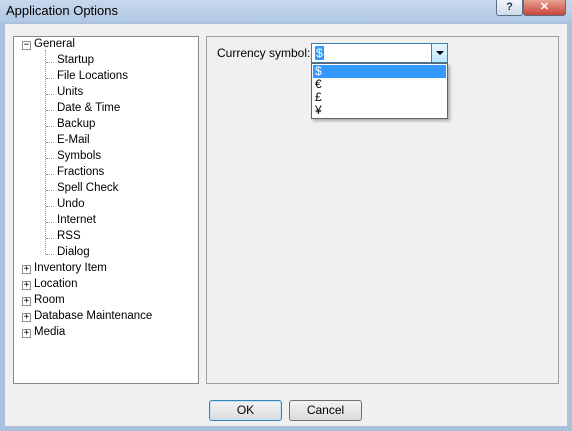 This screenshot has height=431, width=572. Describe the element at coordinates (286, 11) in the screenshot. I see `title-bar: Application Options ? ✕` at that location.